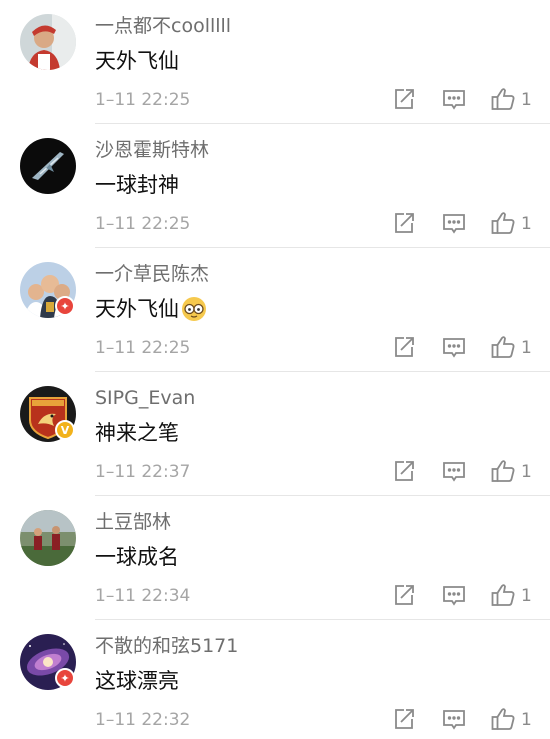 The image size is (550, 739). I want to click on comment-text: 一球成名, so click(137, 557).